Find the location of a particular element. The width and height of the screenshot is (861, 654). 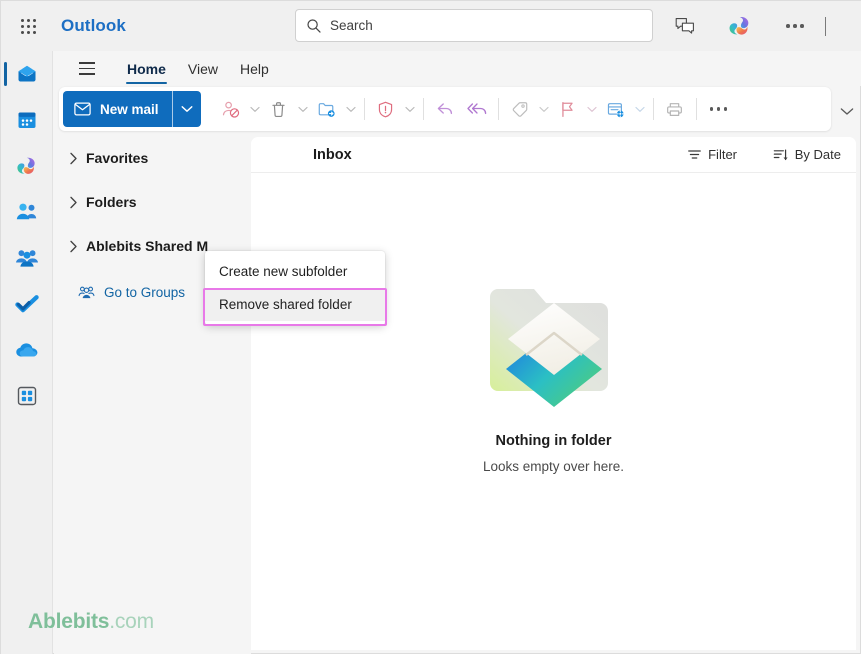

brand-title: Outlook is located at coordinates (93, 25).